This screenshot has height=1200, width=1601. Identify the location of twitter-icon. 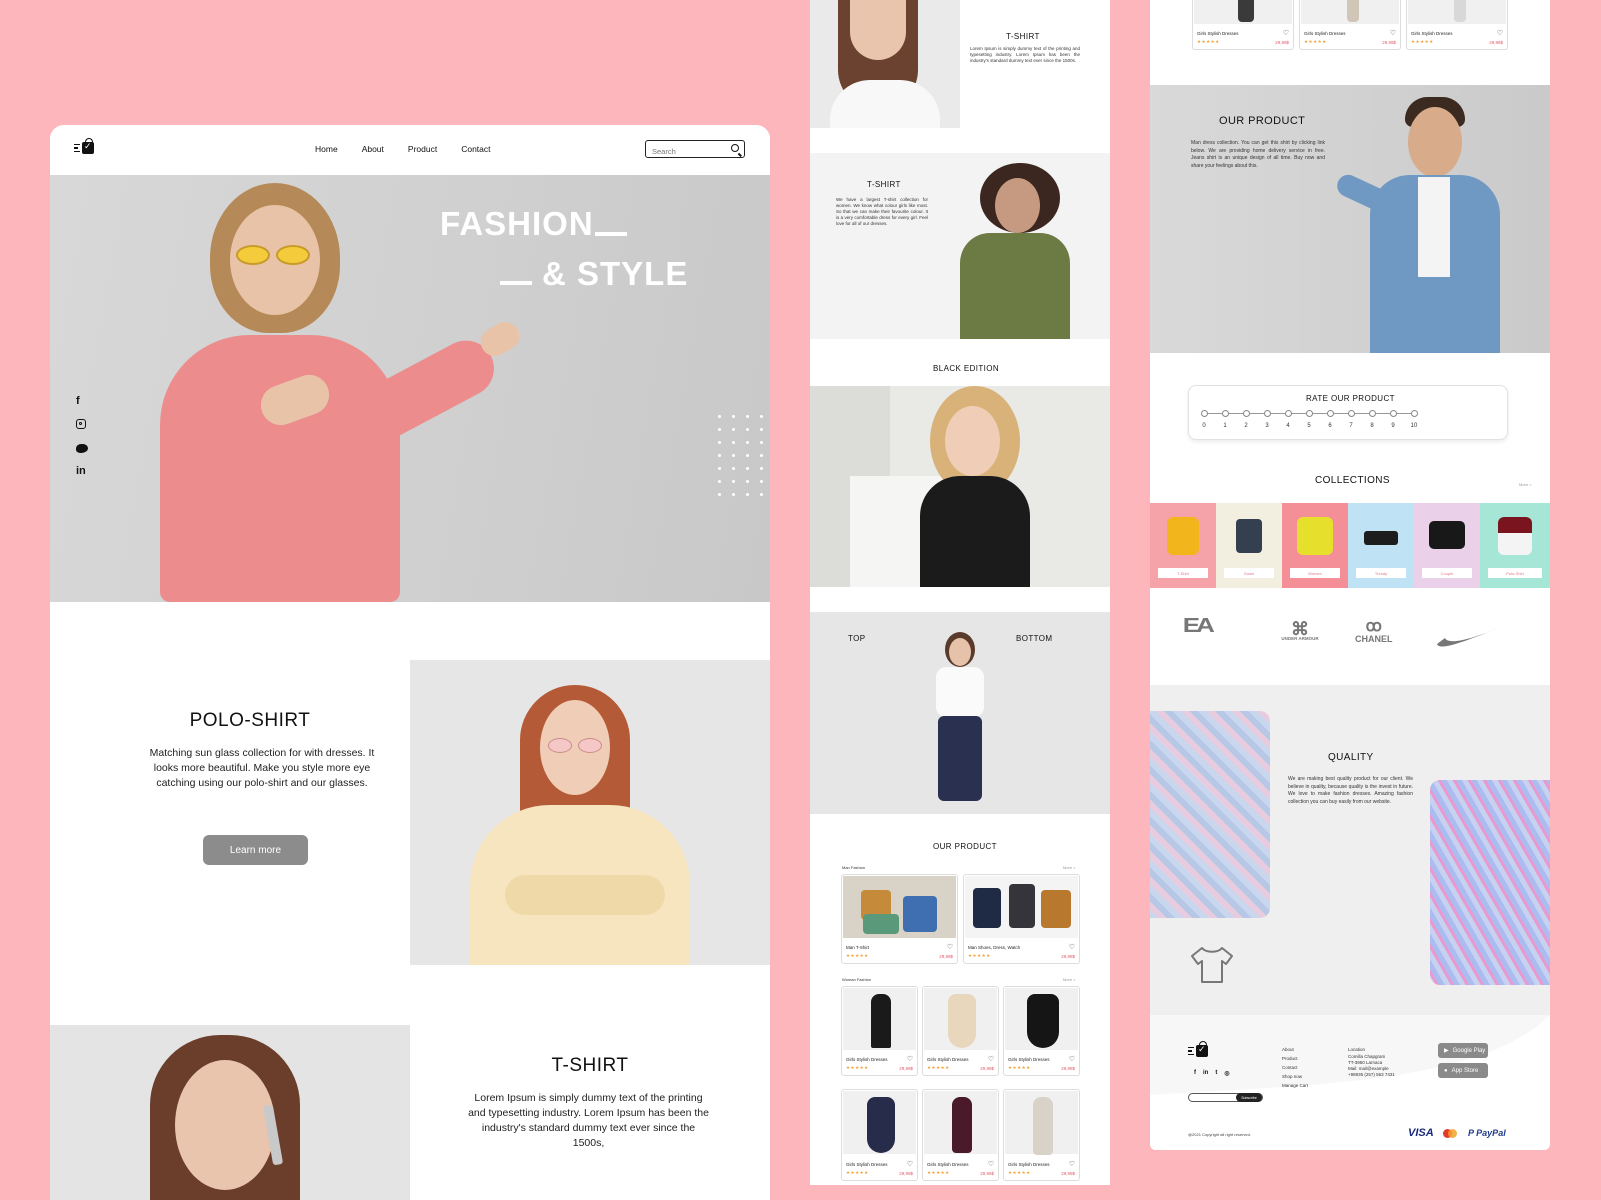
(82, 448).